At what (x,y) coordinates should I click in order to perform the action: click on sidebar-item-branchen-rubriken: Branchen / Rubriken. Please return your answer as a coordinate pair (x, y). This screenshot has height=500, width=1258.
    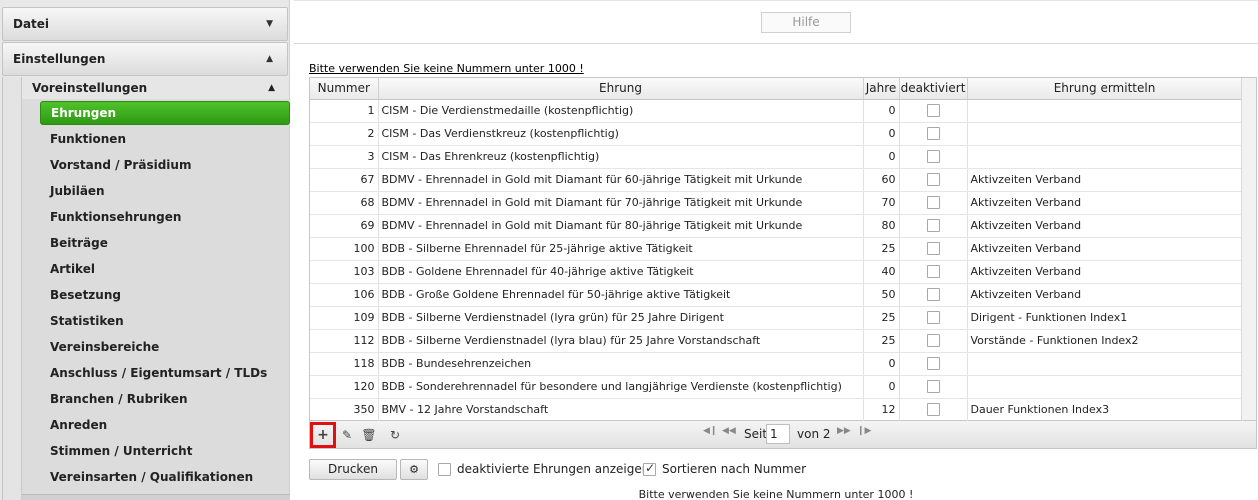
    Looking at the image, I should click on (165, 399).